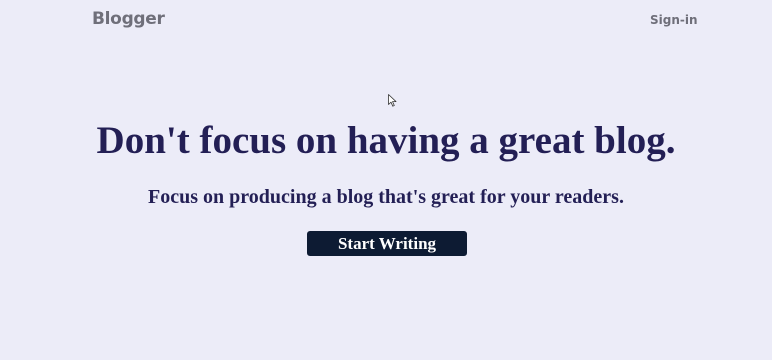  What do you see at coordinates (386, 140) in the screenshot?
I see `hero-headline: Don't focus on having a great blog.` at bounding box center [386, 140].